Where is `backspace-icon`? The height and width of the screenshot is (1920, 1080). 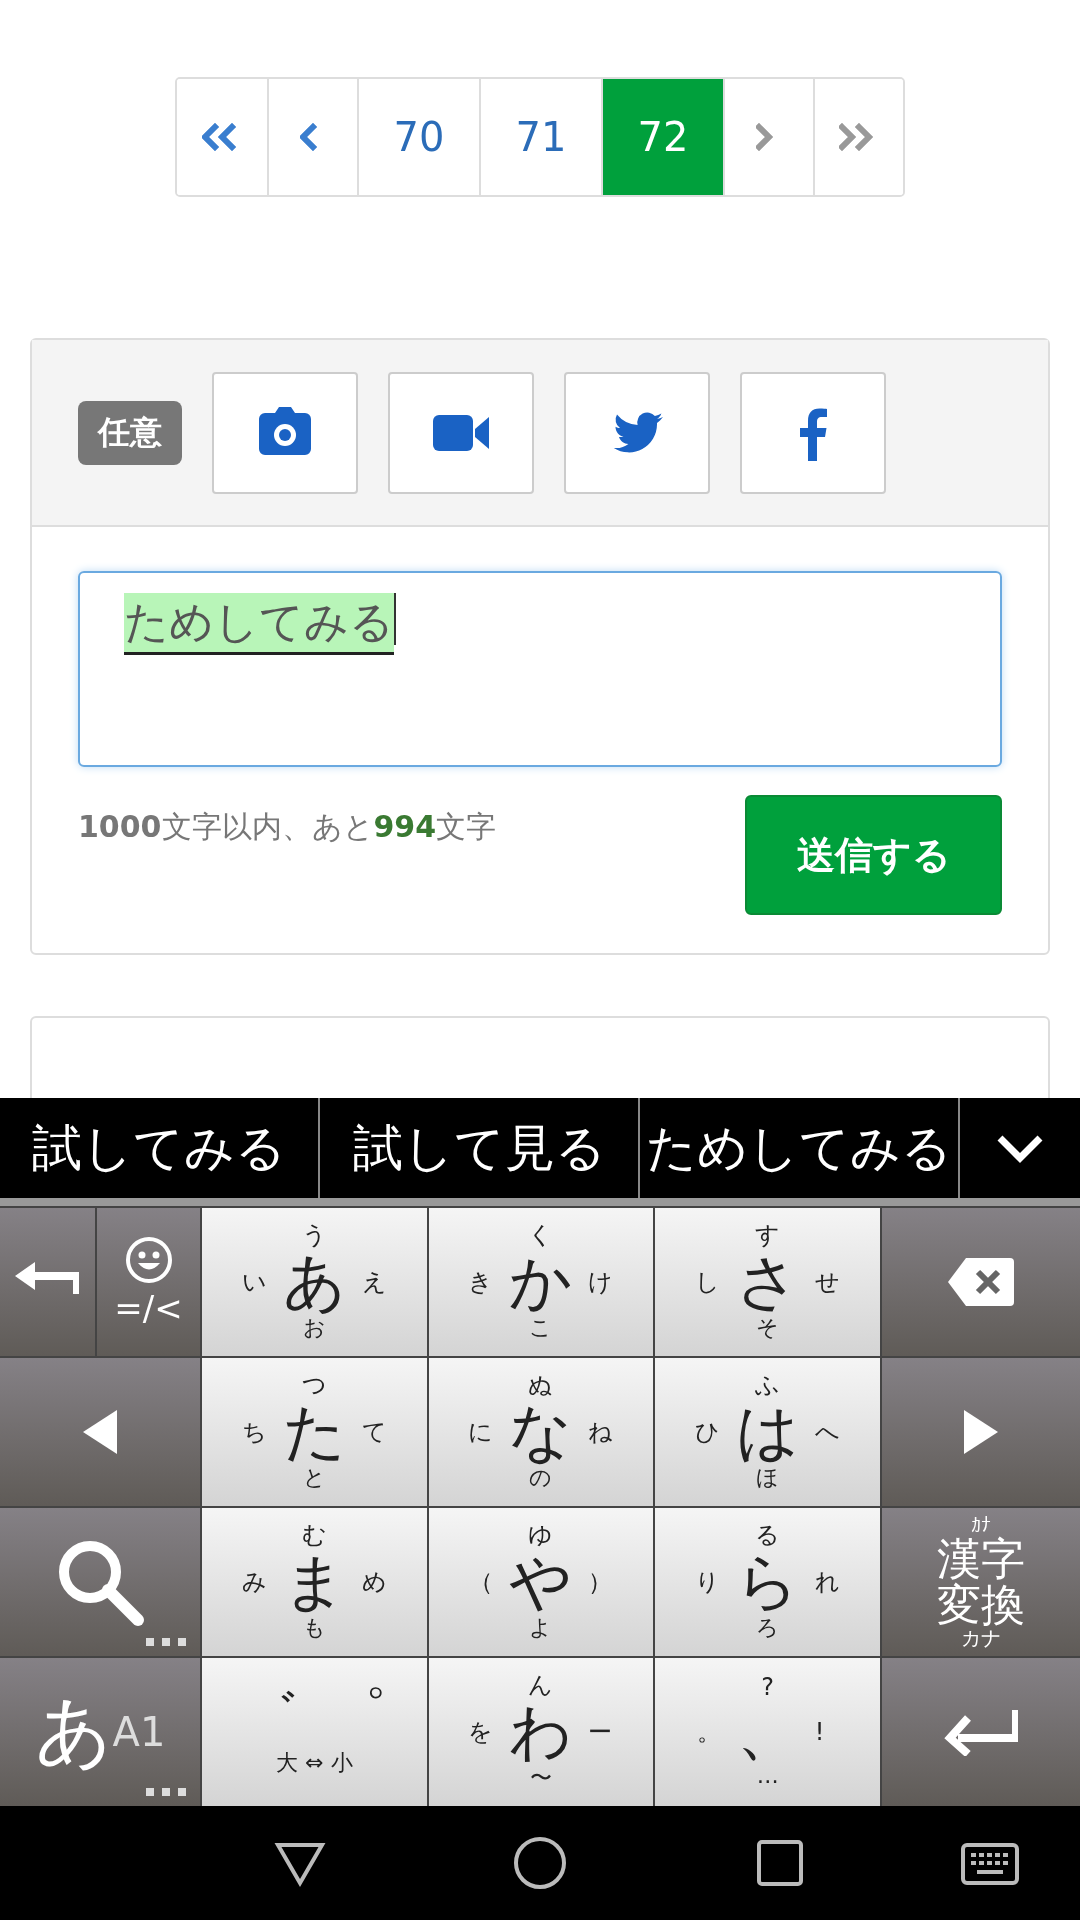 backspace-icon is located at coordinates (981, 1282).